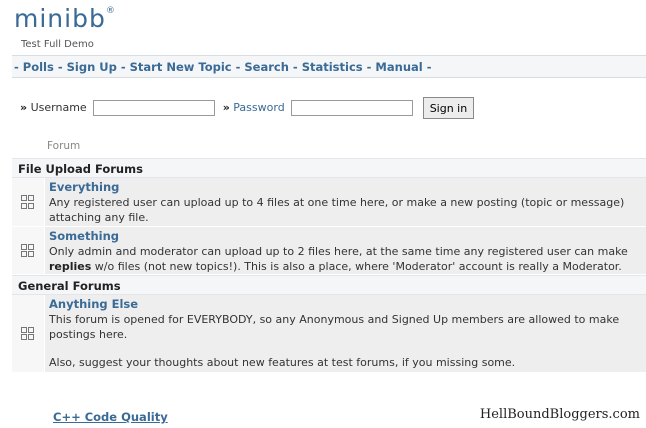  Describe the element at coordinates (38, 67) in the screenshot. I see `nav-polls: Polls` at that location.